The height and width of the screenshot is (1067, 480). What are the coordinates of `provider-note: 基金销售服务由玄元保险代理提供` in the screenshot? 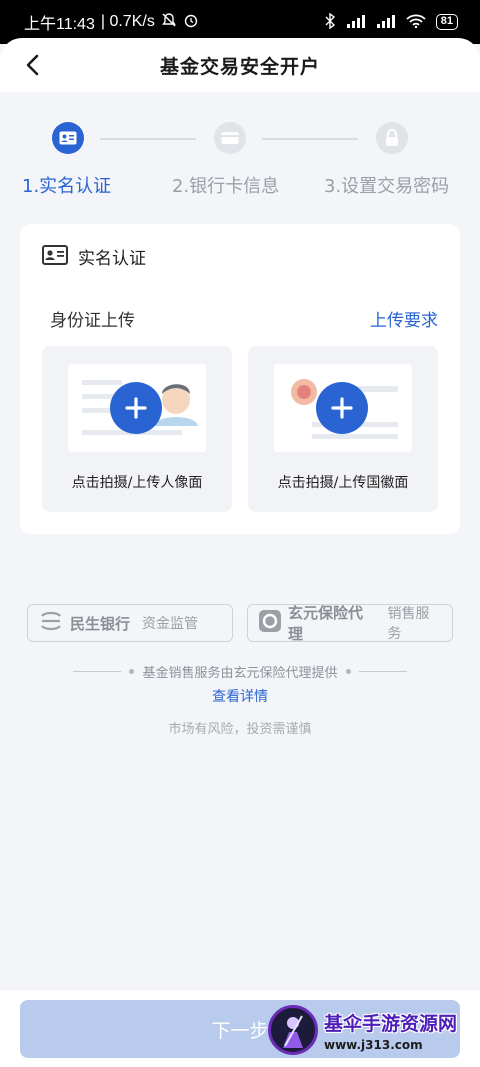 It's located at (240, 671).